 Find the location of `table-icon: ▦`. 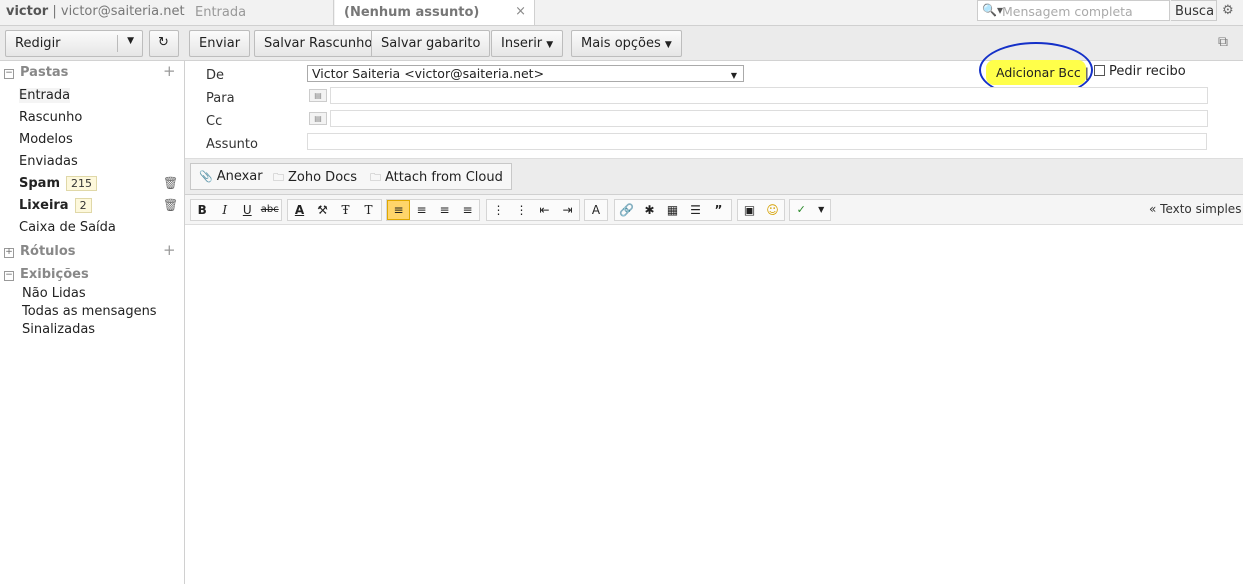

table-icon: ▦ is located at coordinates (672, 210).